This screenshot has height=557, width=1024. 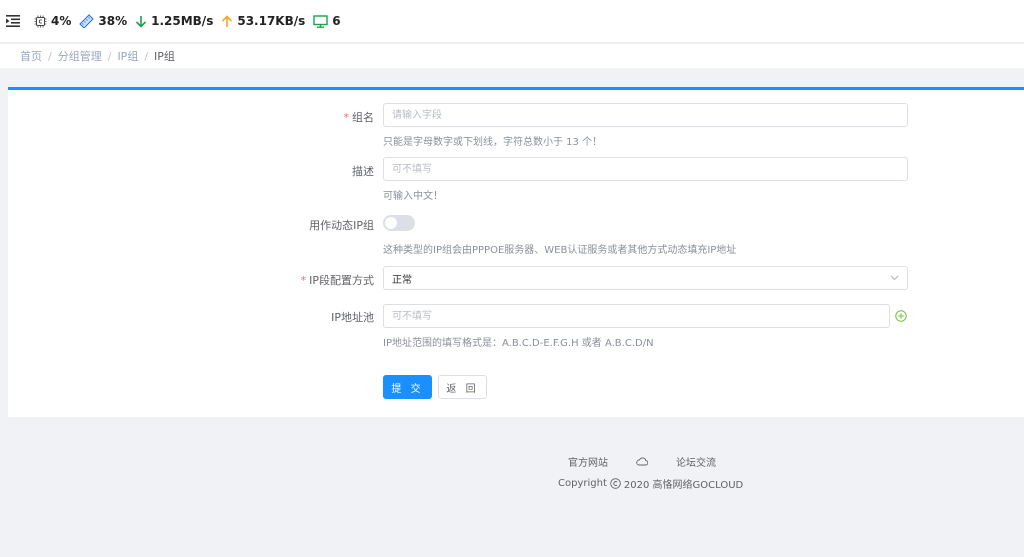 I want to click on breadcrumb: 首页 / 分组管理 / IP组 / IP组, so click(x=512, y=56).